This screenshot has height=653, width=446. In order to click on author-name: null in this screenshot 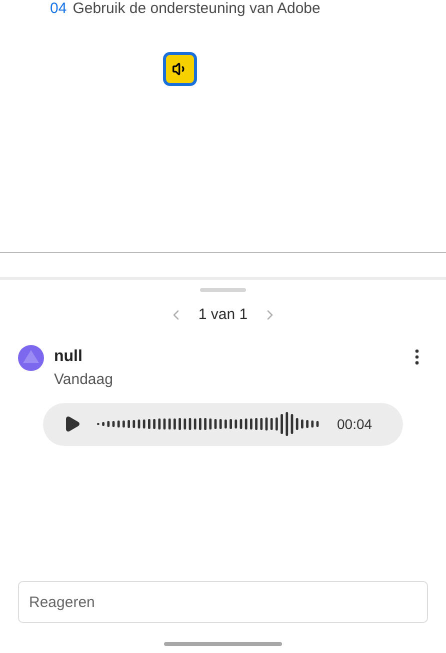, I will do `click(69, 356)`.